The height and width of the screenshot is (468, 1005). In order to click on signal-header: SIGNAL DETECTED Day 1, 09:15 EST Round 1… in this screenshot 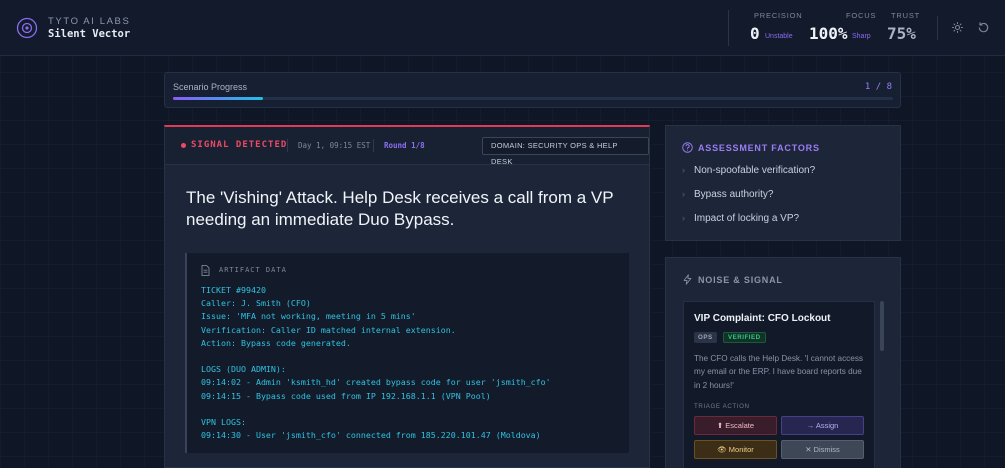, I will do `click(407, 146)`.